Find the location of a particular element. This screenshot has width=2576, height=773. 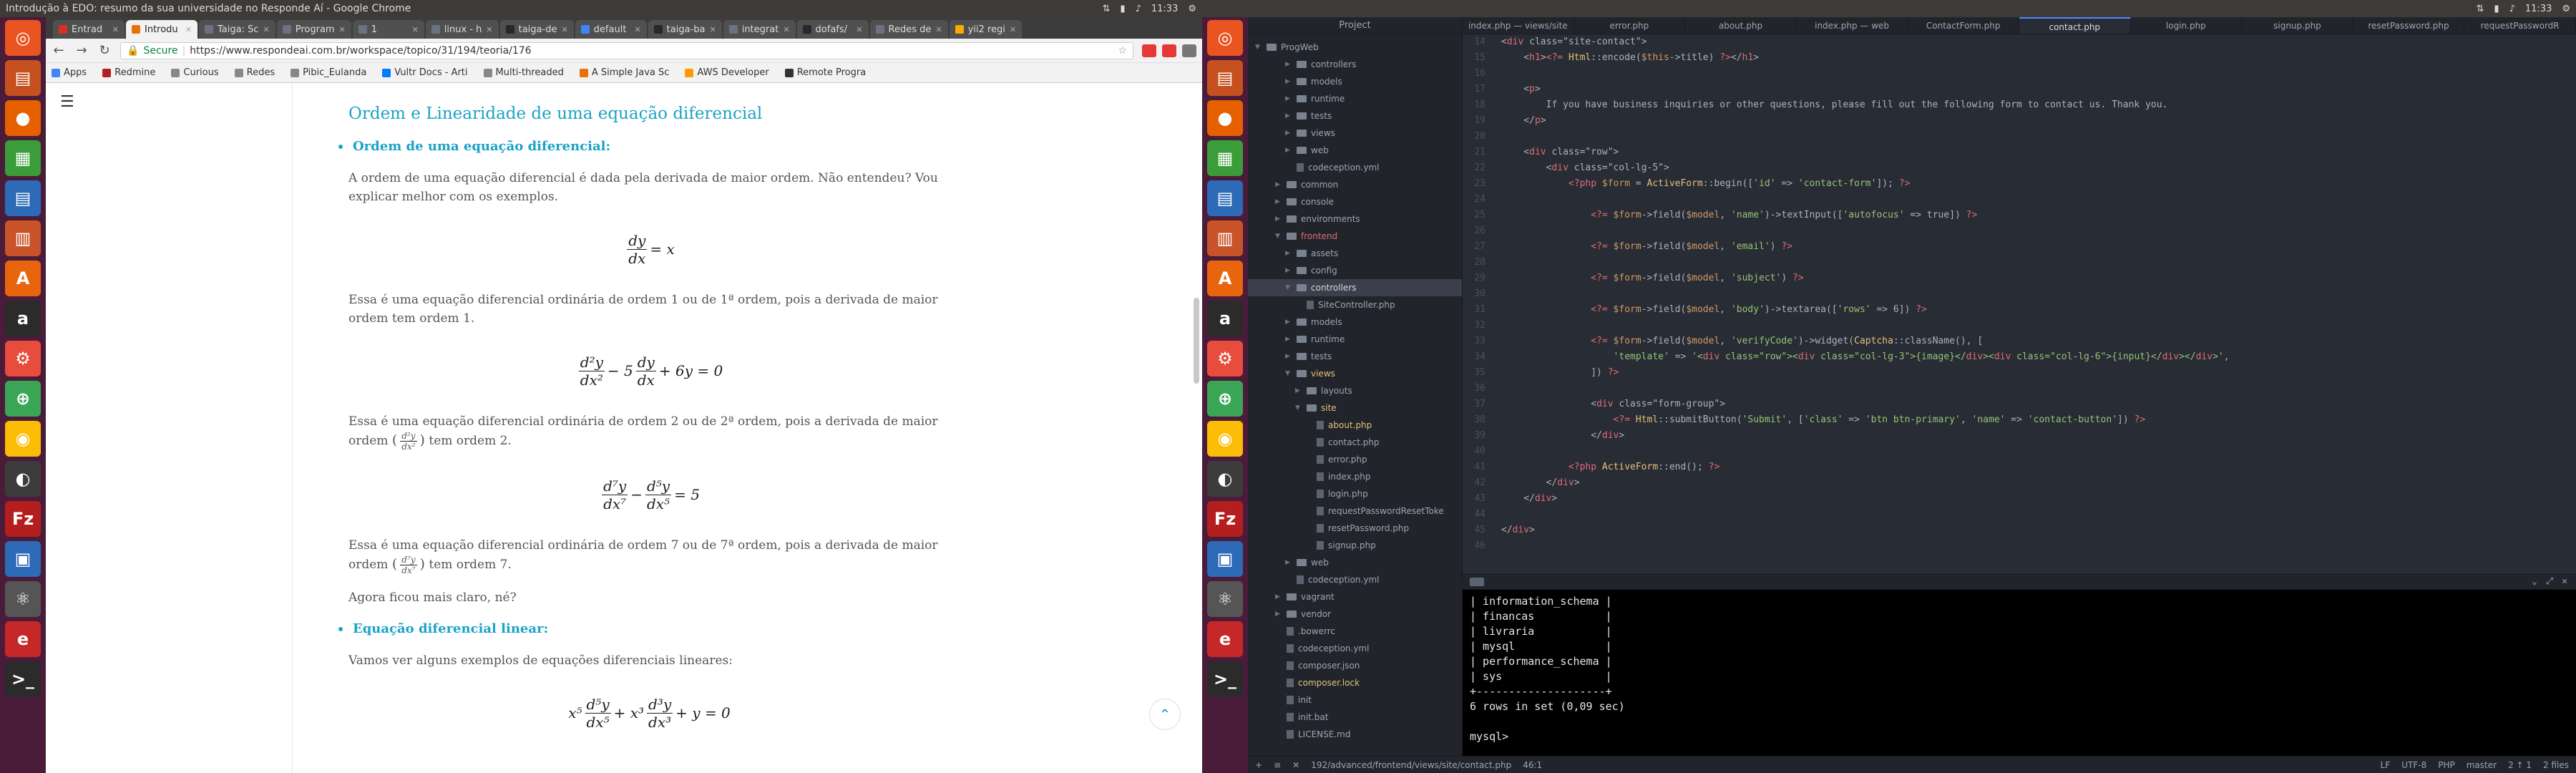

terminal-icon: >_ is located at coordinates (23, 679).